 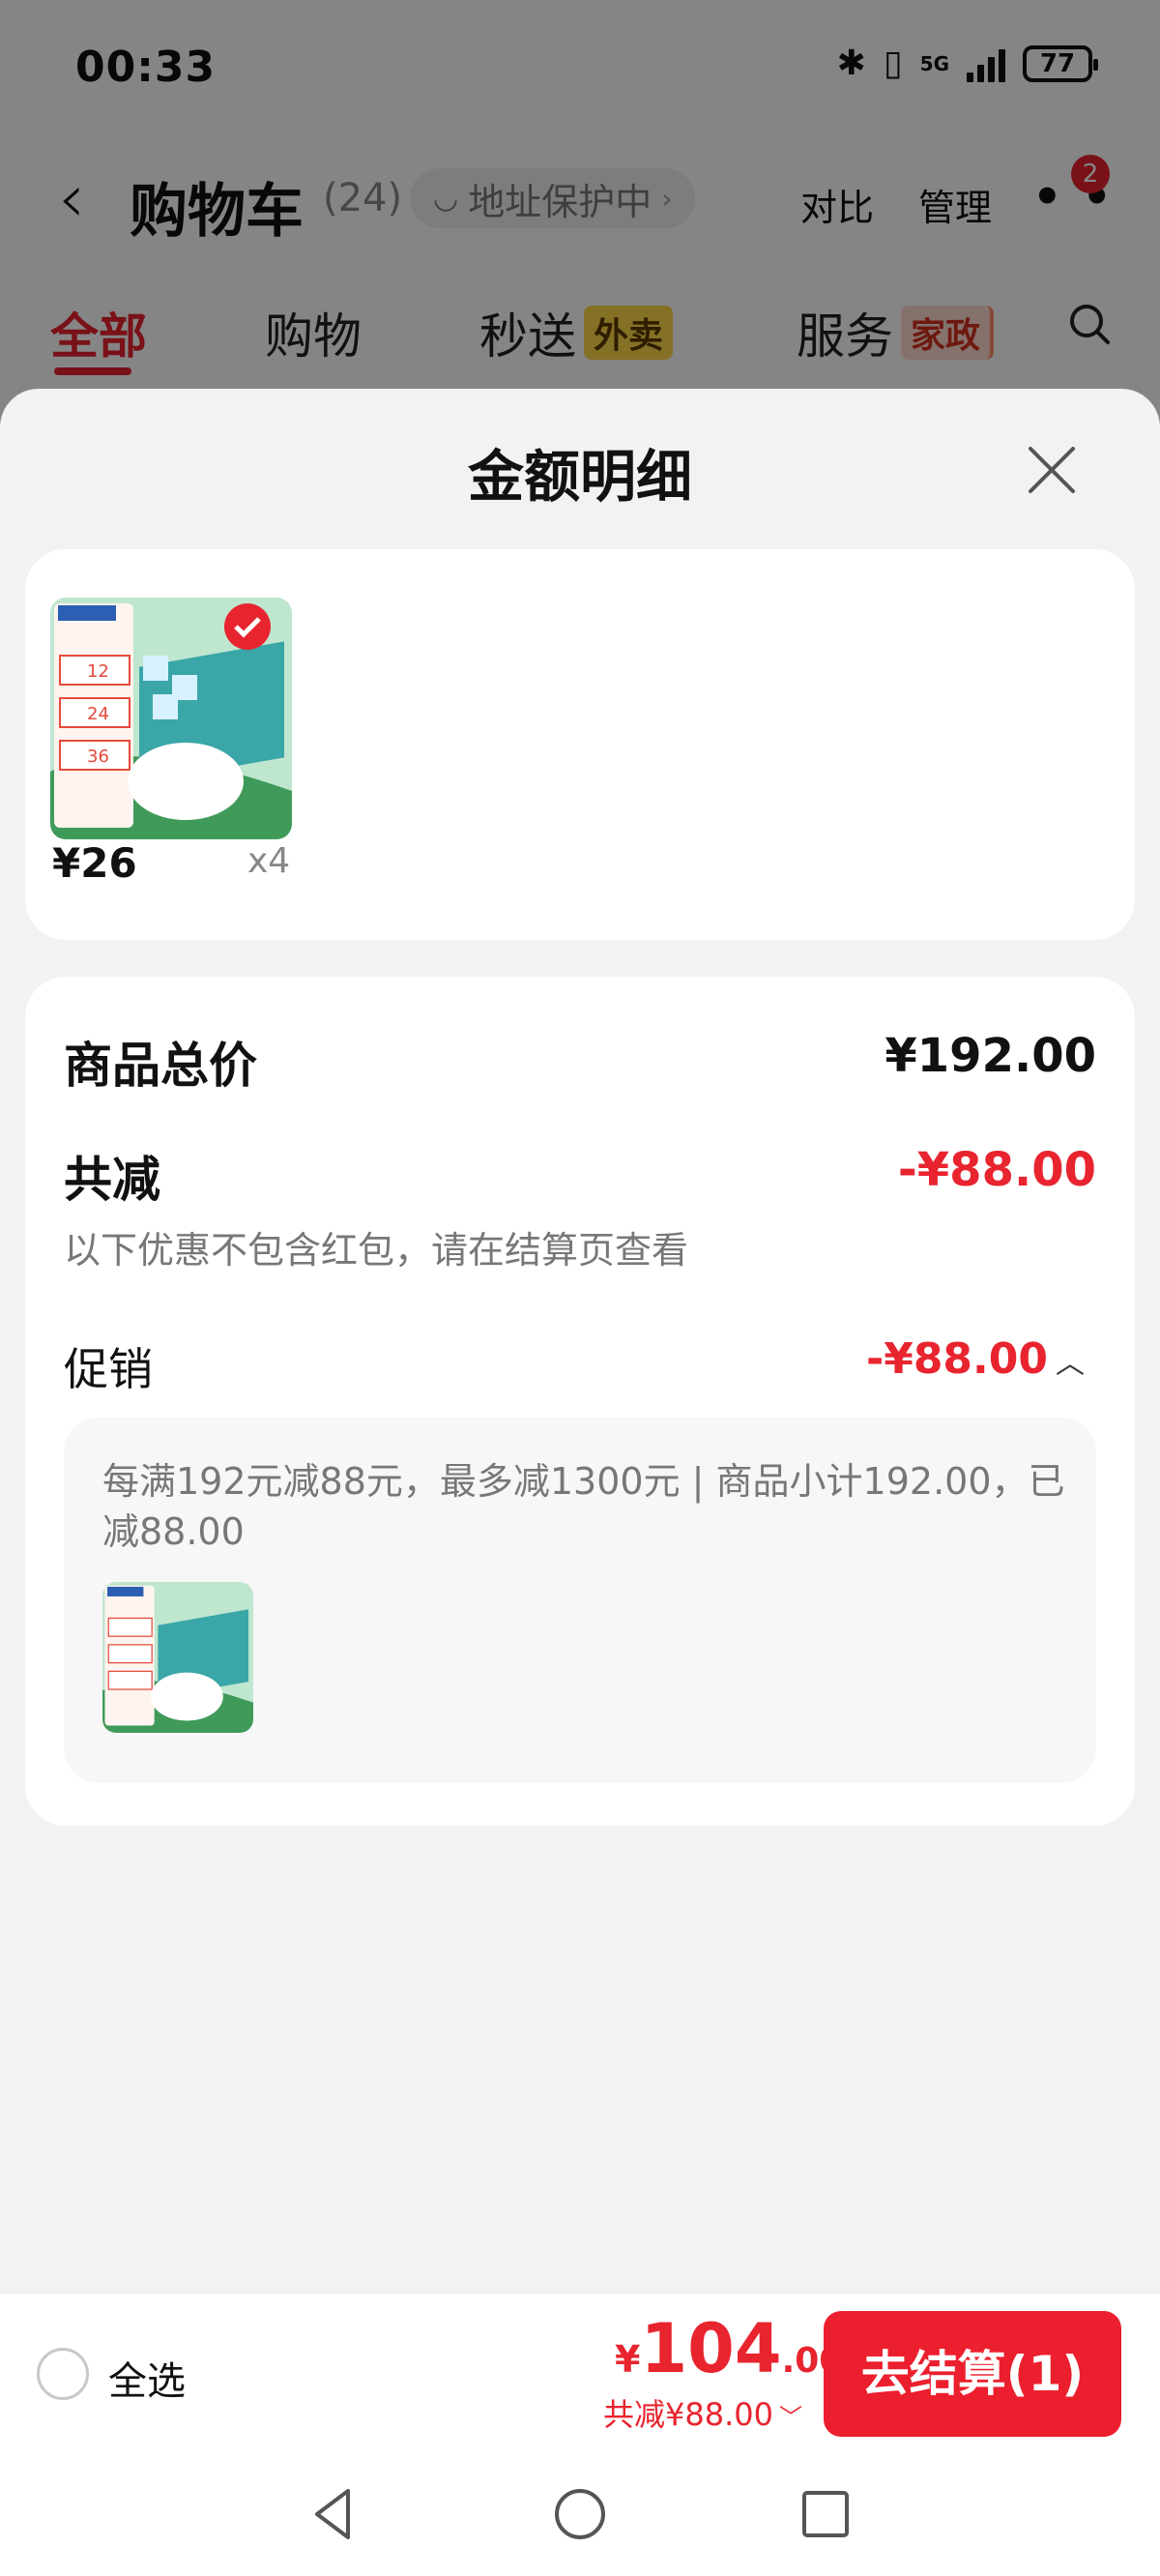 I want to click on total-price: ¥104.00, so click(x=729, y=2348).